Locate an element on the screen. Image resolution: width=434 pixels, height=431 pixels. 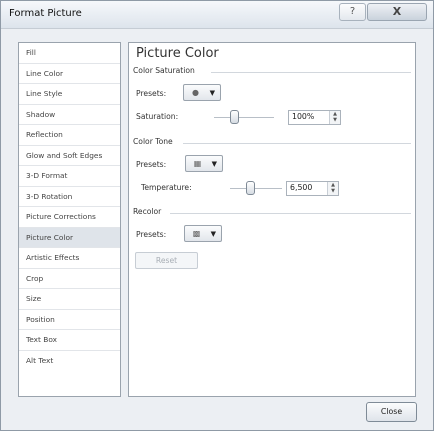
saturation-slider-thumb is located at coordinates (234, 117).